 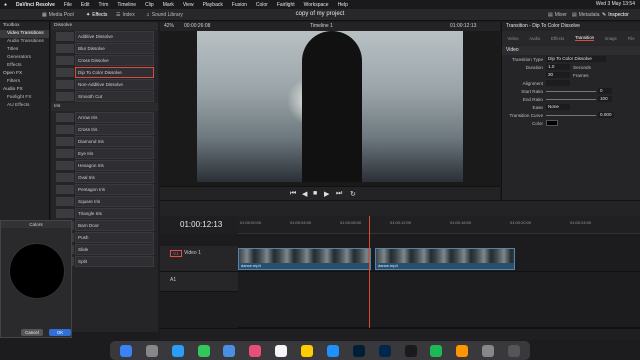 I want to click on tab-effects: Effects, so click(x=557, y=38).